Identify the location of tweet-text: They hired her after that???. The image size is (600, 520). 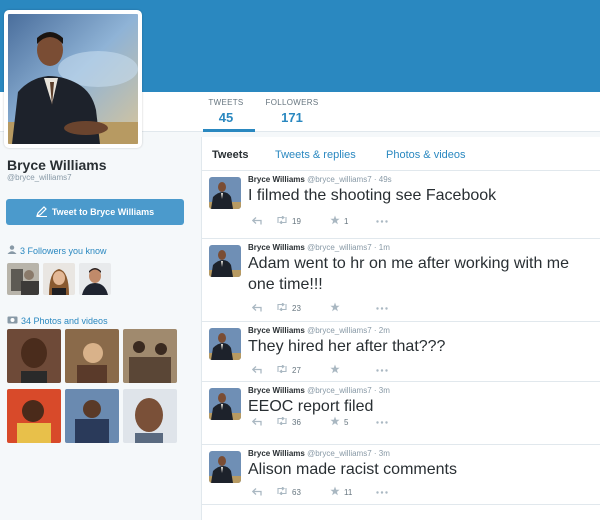
(347, 346).